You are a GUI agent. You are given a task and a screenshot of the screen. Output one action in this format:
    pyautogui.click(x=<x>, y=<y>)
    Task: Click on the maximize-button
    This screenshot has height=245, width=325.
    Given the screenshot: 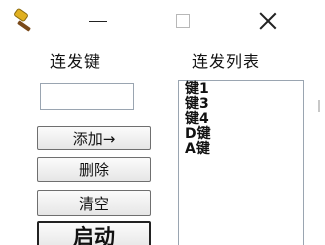 What is the action you would take?
    pyautogui.click(x=183, y=21)
    